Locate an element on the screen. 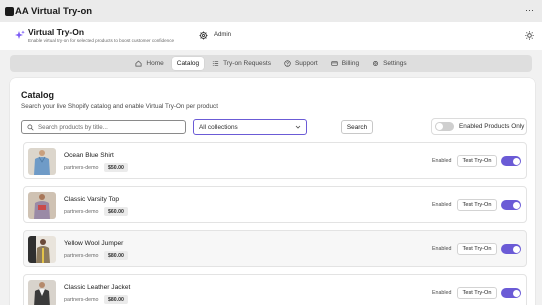 The width and height of the screenshot is (542, 305). admin-link: Admin is located at coordinates (222, 35).